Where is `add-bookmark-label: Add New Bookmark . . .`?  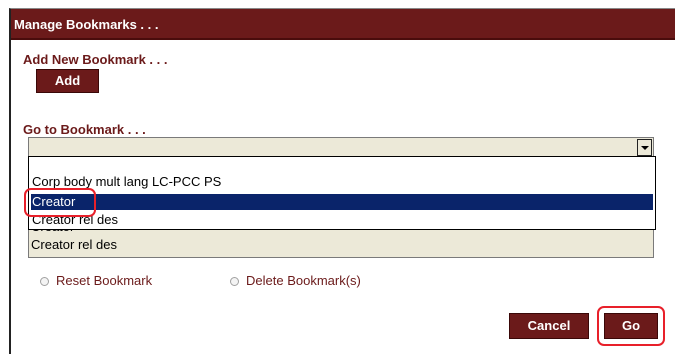
add-bookmark-label: Add New Bookmark . . . is located at coordinates (95, 59).